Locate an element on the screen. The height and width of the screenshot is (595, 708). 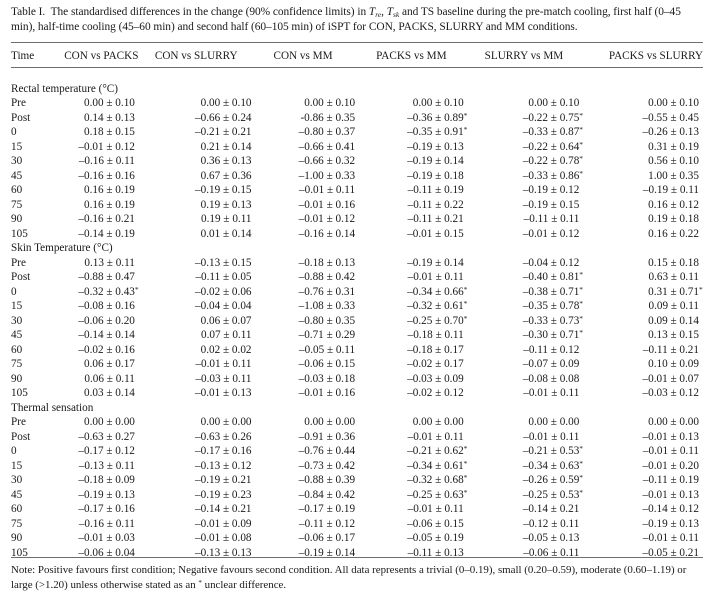
value-cell-con-vs-mm: –0.66 ± 0.32 is located at coordinates (308, 161).